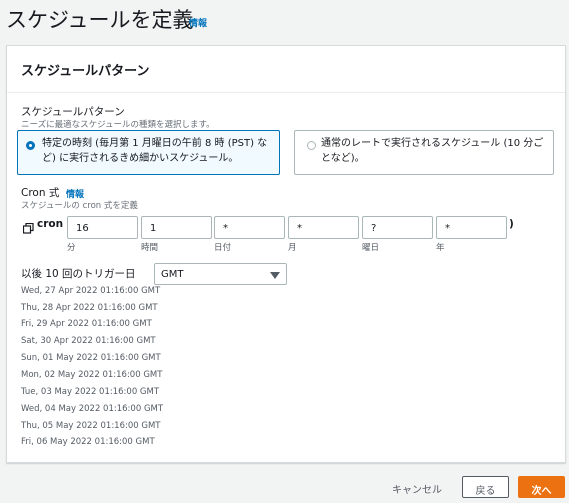 The height and width of the screenshot is (503, 569). What do you see at coordinates (88, 341) in the screenshot?
I see `list-item: Sat, 30 Apr 2022 01:16:00 GMT` at bounding box center [88, 341].